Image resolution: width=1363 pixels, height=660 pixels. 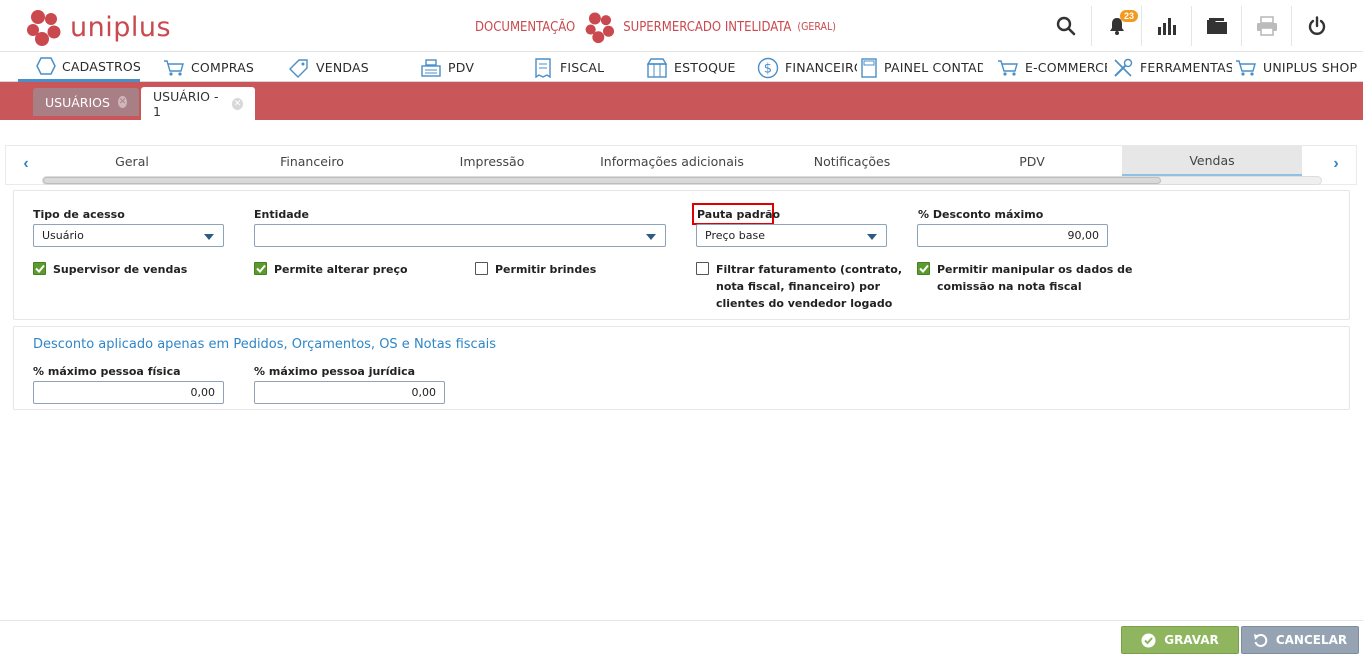 I want to click on hexagon-icon, so click(x=46, y=66).